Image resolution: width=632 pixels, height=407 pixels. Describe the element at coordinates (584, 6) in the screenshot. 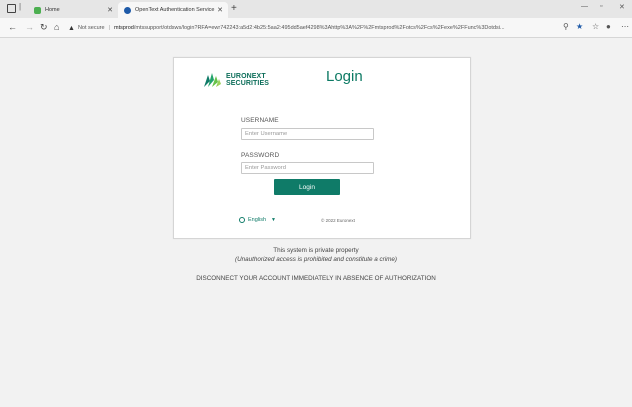

I see `minimize-icon: —` at that location.